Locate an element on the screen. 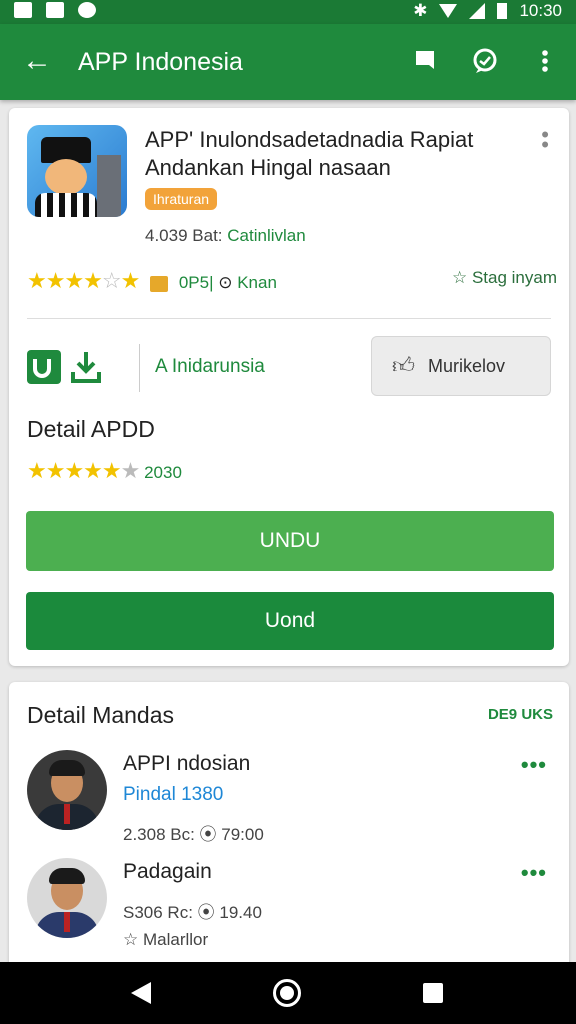  app-icon is located at coordinates (77, 171).